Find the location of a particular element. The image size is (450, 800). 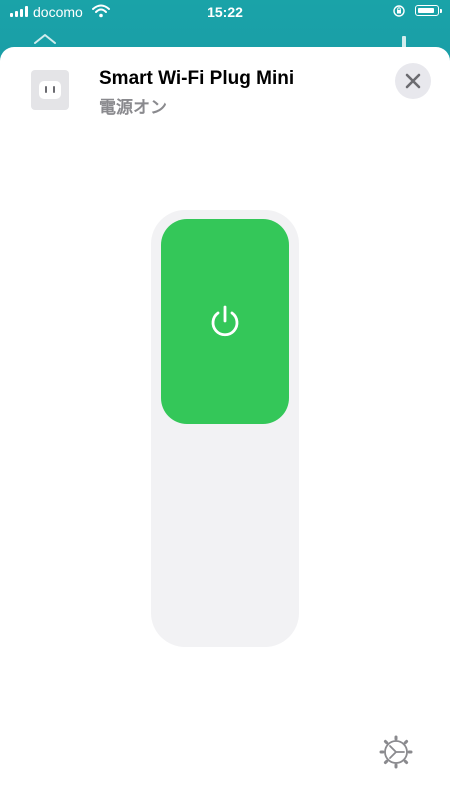

status-bar: docomo 15:22 is located at coordinates (225, 12).